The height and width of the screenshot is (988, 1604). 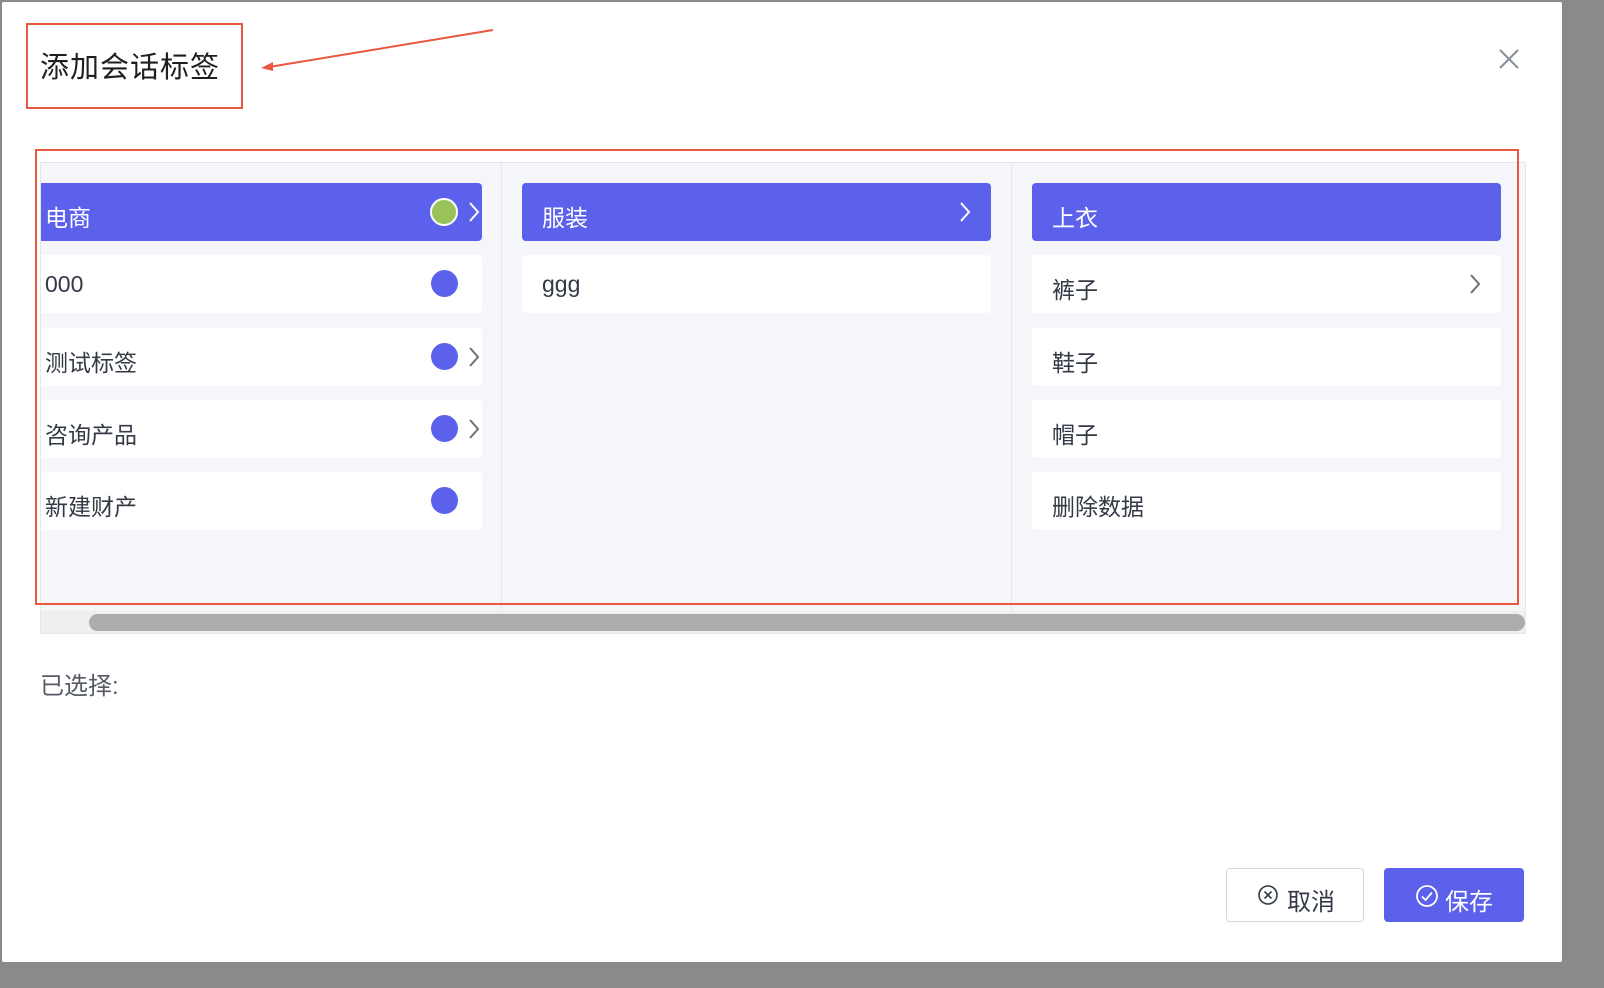 I want to click on cascader-option: 裤子, so click(x=1266, y=284).